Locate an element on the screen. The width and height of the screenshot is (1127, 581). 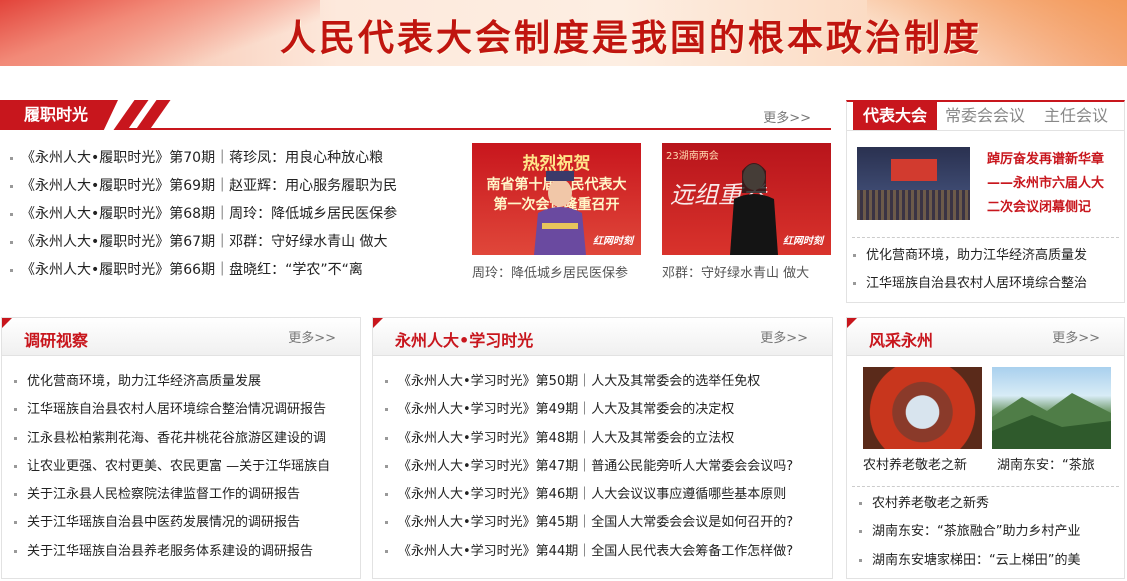
photo-caption: 湖南东安：“茶旅 is located at coordinates (1056, 463).